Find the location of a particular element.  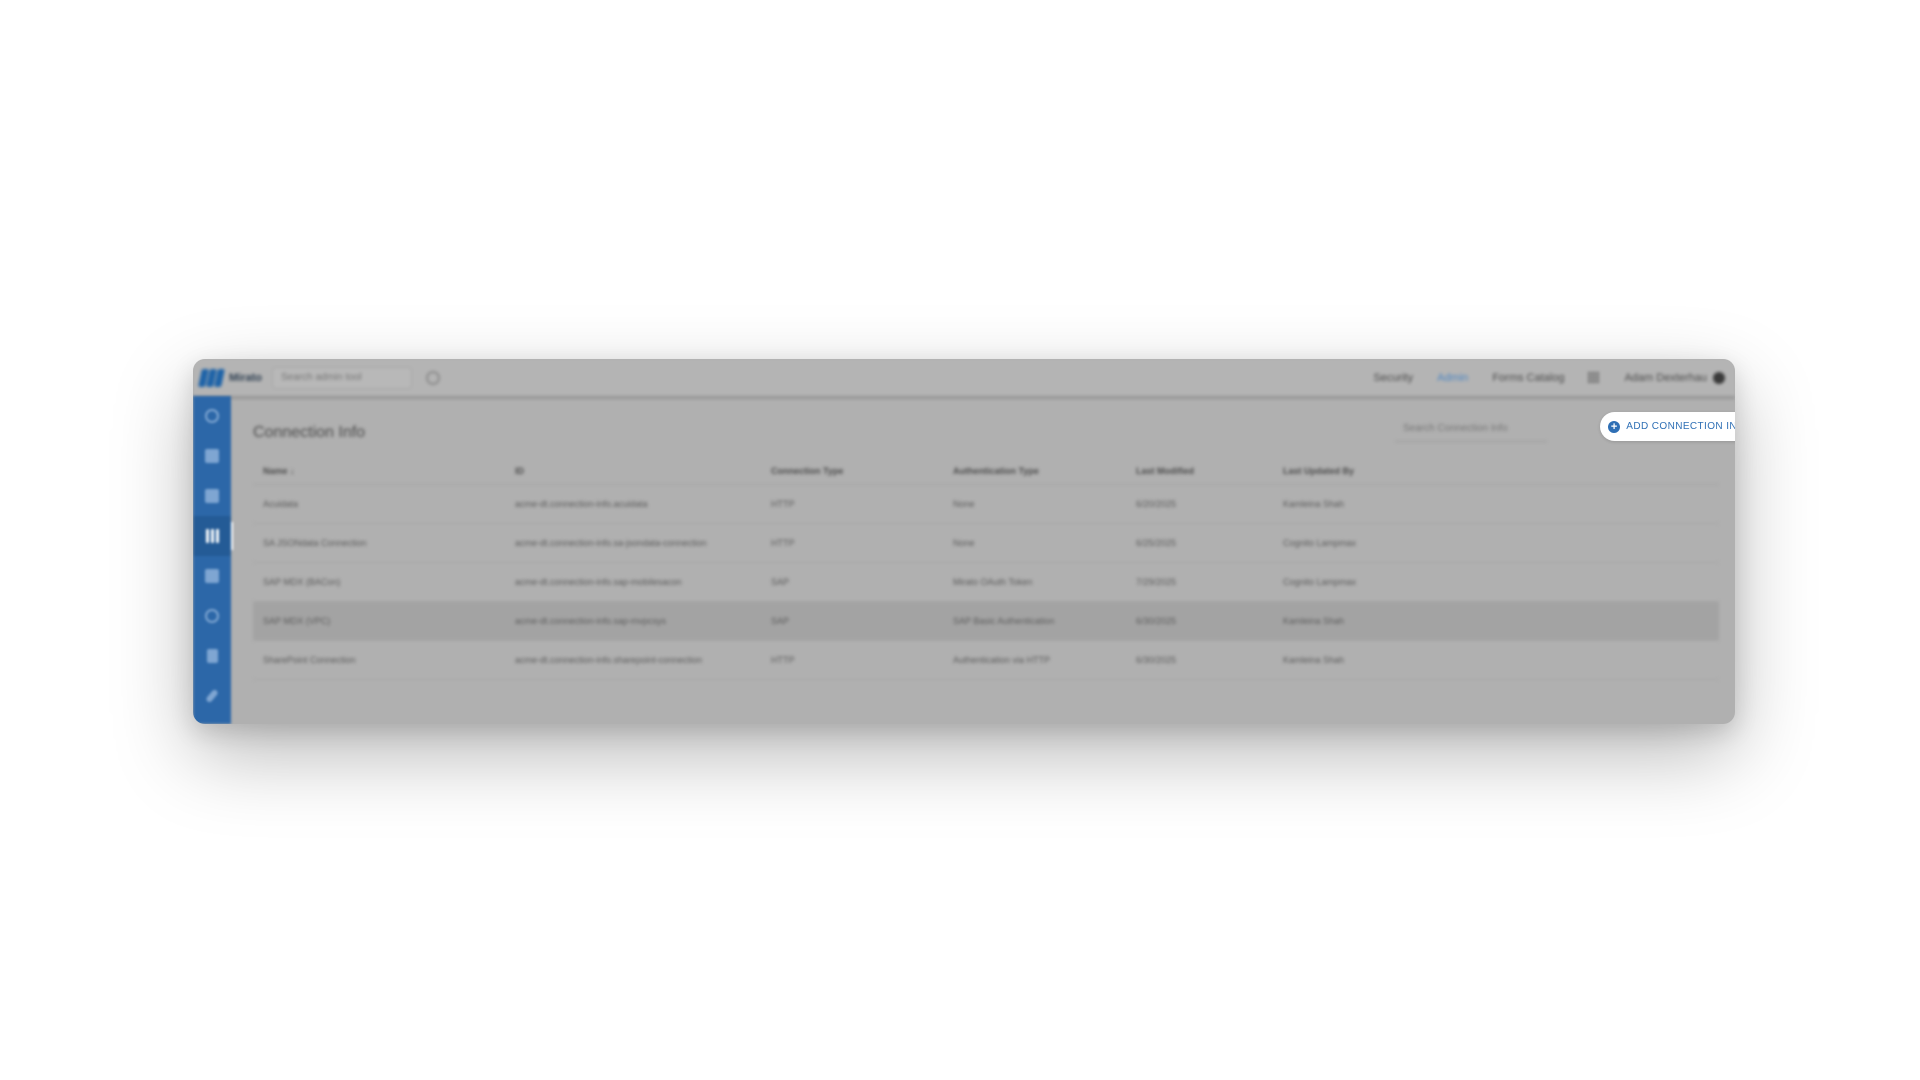

user-menu: Adam Dexterhau is located at coordinates (1674, 377).